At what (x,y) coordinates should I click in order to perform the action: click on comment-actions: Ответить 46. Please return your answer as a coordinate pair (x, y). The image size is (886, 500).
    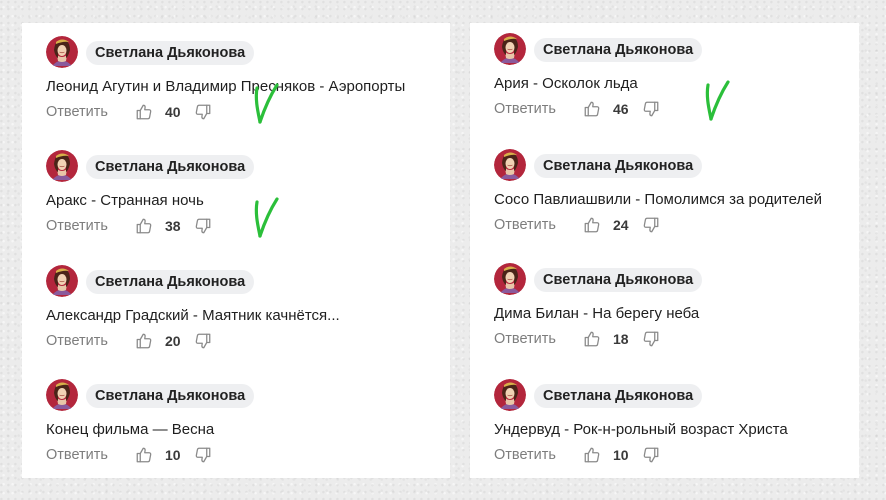
    Looking at the image, I should click on (577, 109).